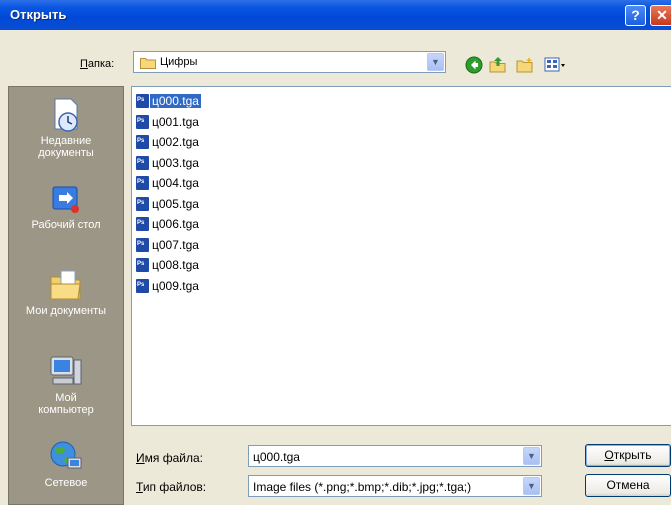 This screenshot has height=505, width=671. What do you see at coordinates (65, 199) in the screenshot?
I see `desktop-icon` at bounding box center [65, 199].